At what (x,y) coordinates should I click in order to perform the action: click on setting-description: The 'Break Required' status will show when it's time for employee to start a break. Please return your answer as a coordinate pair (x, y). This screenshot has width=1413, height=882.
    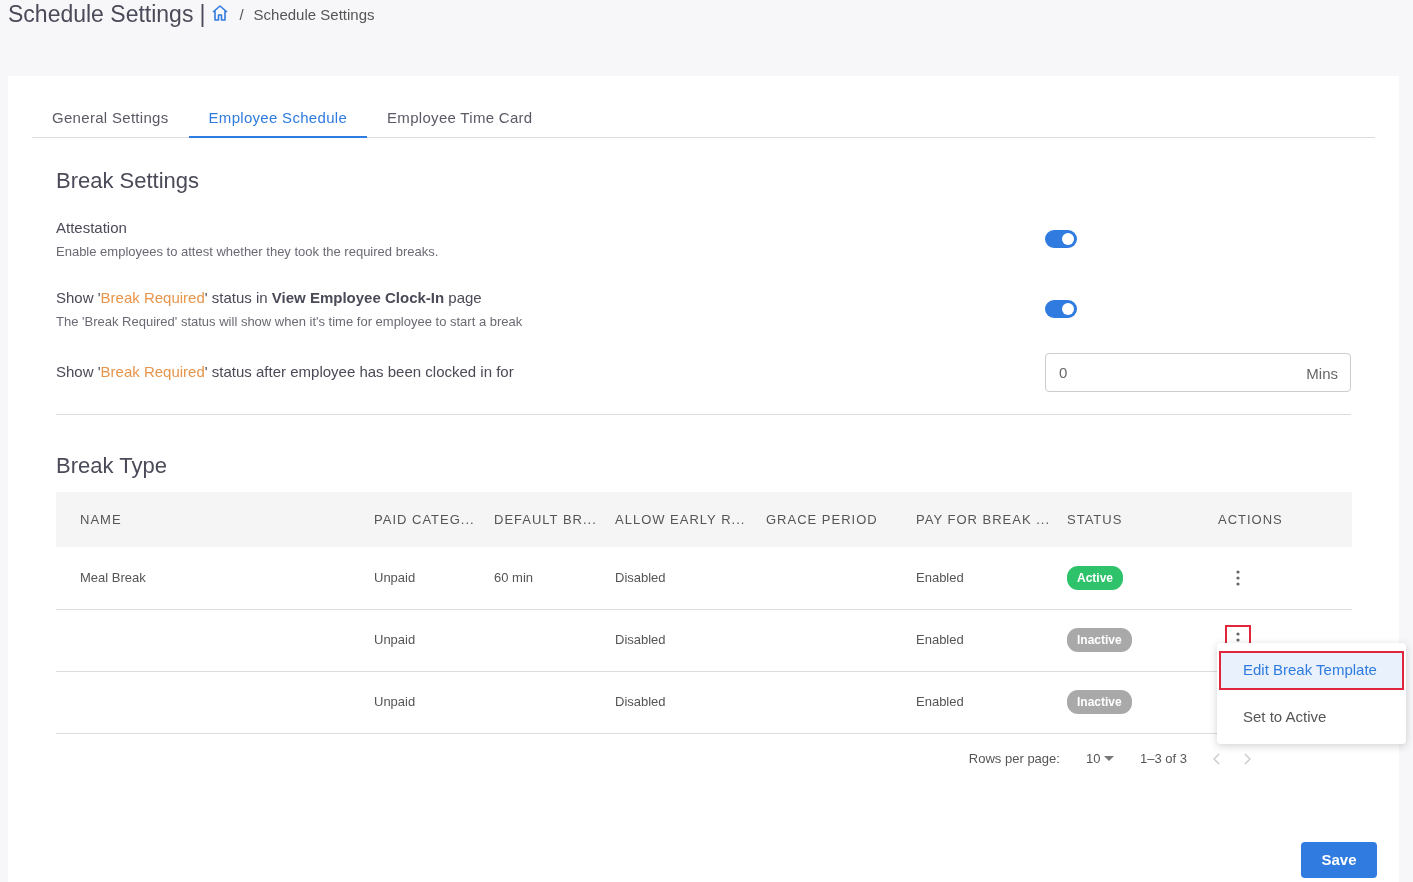
    Looking at the image, I should click on (289, 321).